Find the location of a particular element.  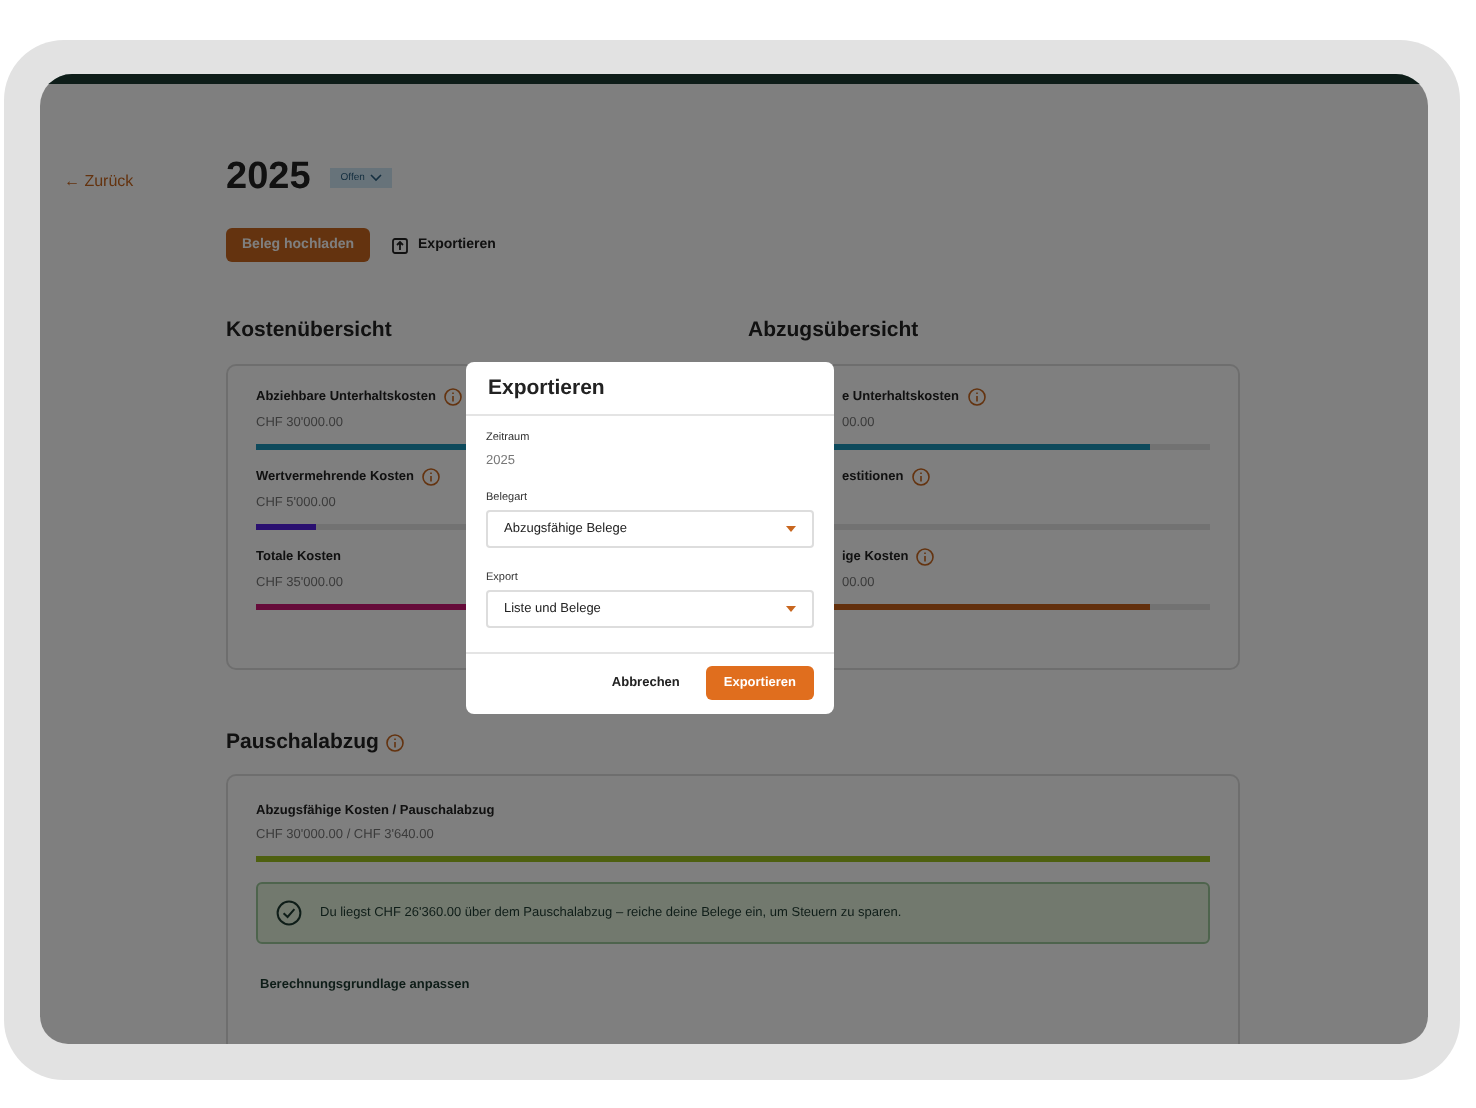

check-circle-icon is located at coordinates (289, 913).